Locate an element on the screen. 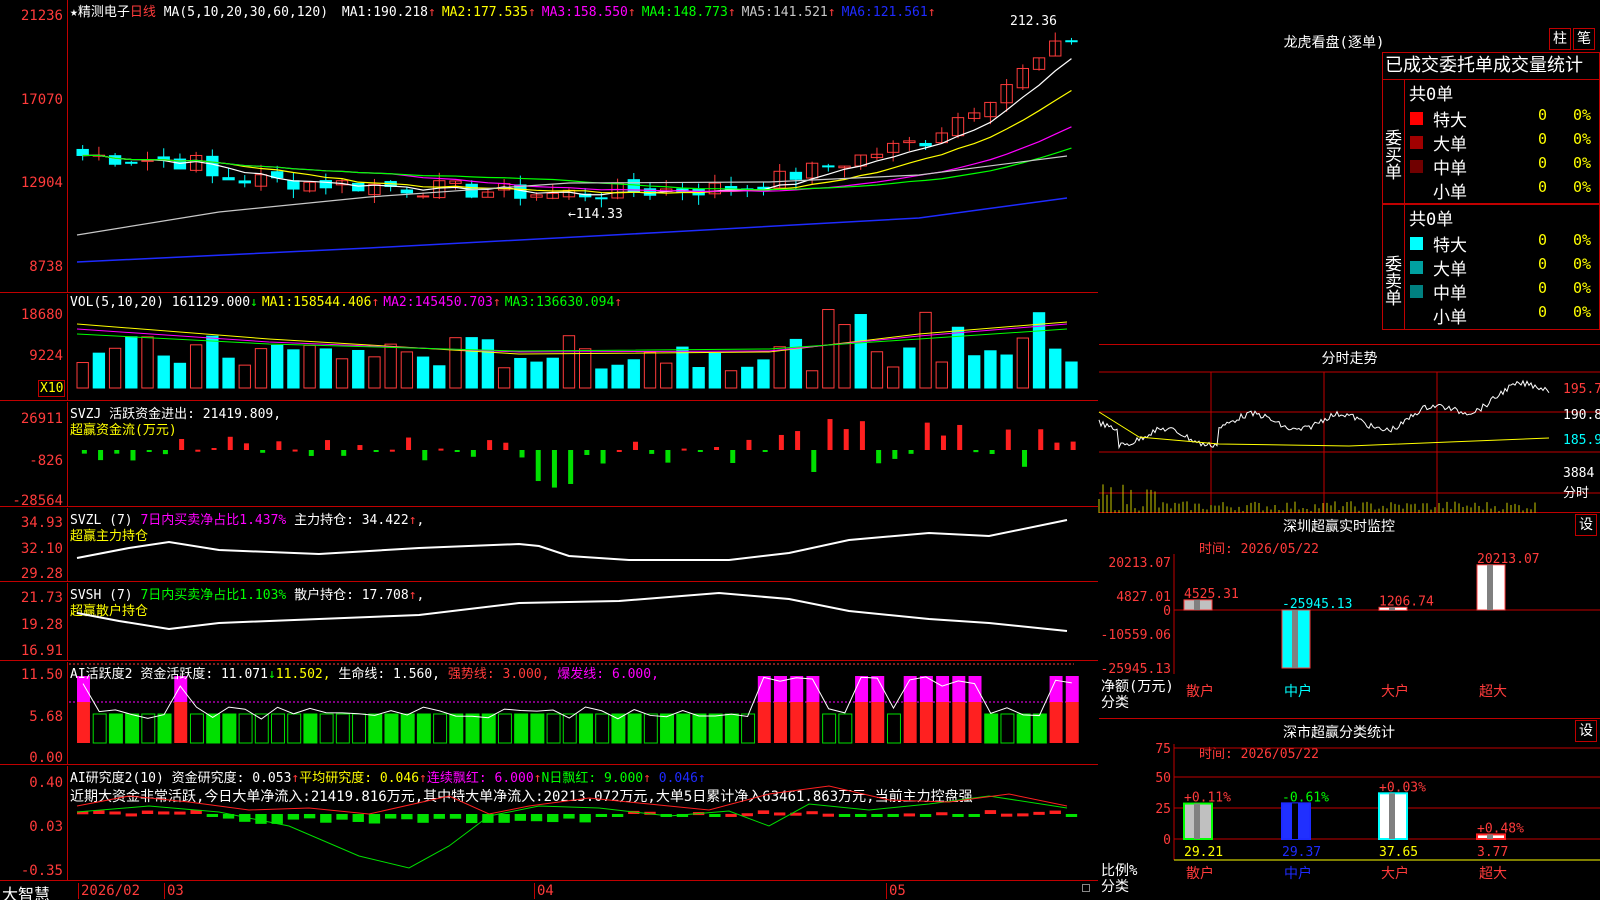 The width and height of the screenshot is (1600, 900). x-axis-bar: 大智慧 2026/02 03 04 05 is located at coordinates (549, 890).